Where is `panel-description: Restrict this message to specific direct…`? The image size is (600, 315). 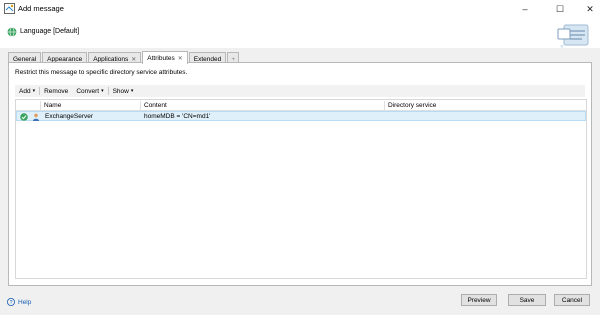
panel-description: Restrict this message to specific direct… is located at coordinates (101, 72).